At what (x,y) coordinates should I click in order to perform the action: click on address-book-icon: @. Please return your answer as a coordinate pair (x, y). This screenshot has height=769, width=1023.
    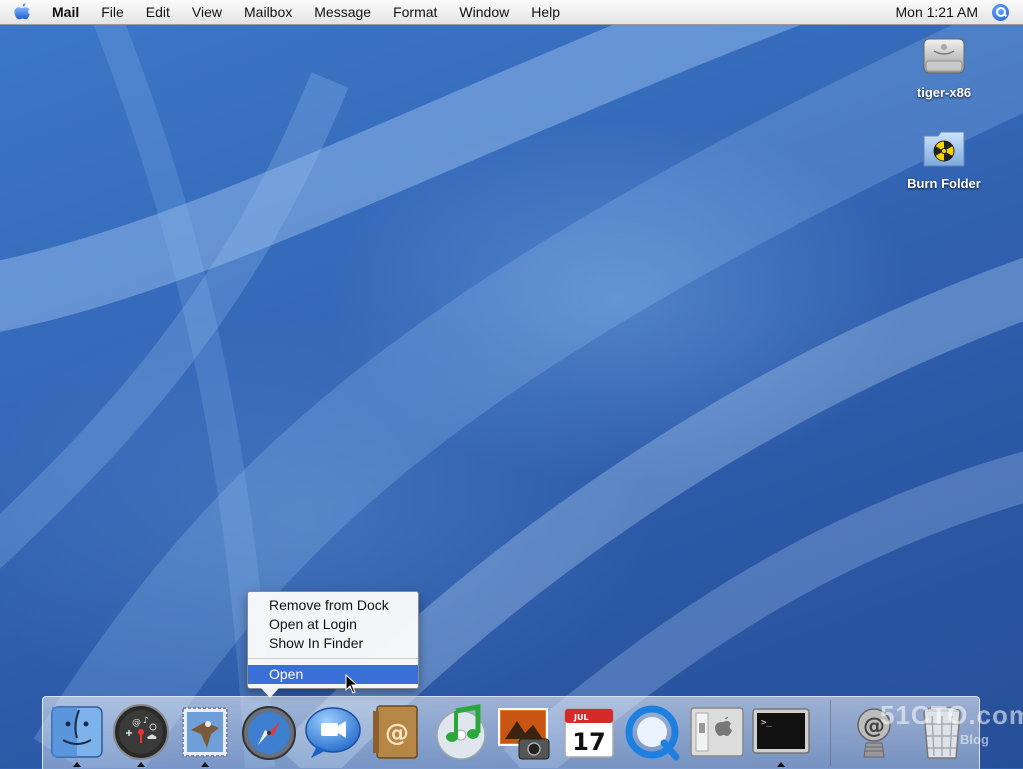
    Looking at the image, I should click on (395, 732).